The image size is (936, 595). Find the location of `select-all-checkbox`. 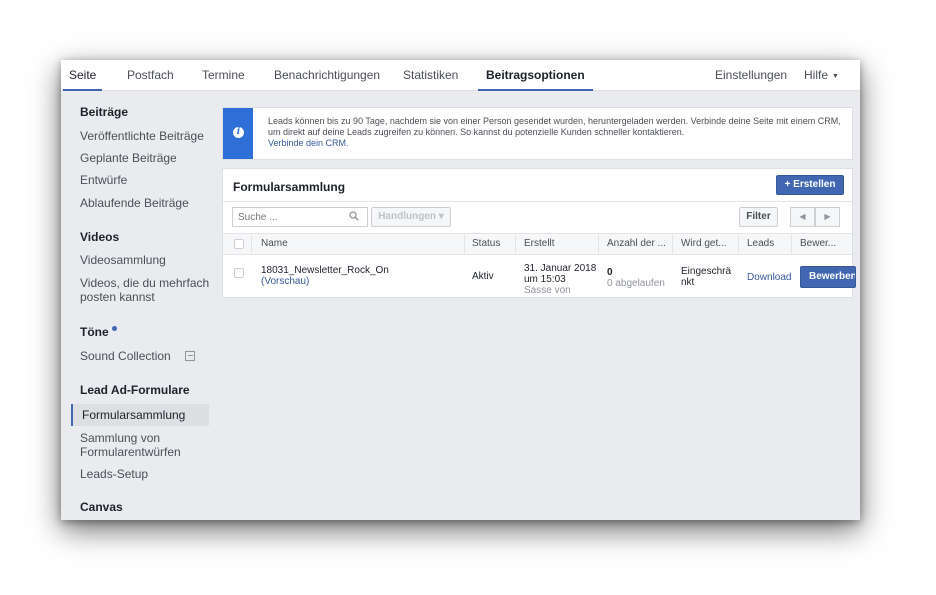

select-all-checkbox is located at coordinates (239, 244).